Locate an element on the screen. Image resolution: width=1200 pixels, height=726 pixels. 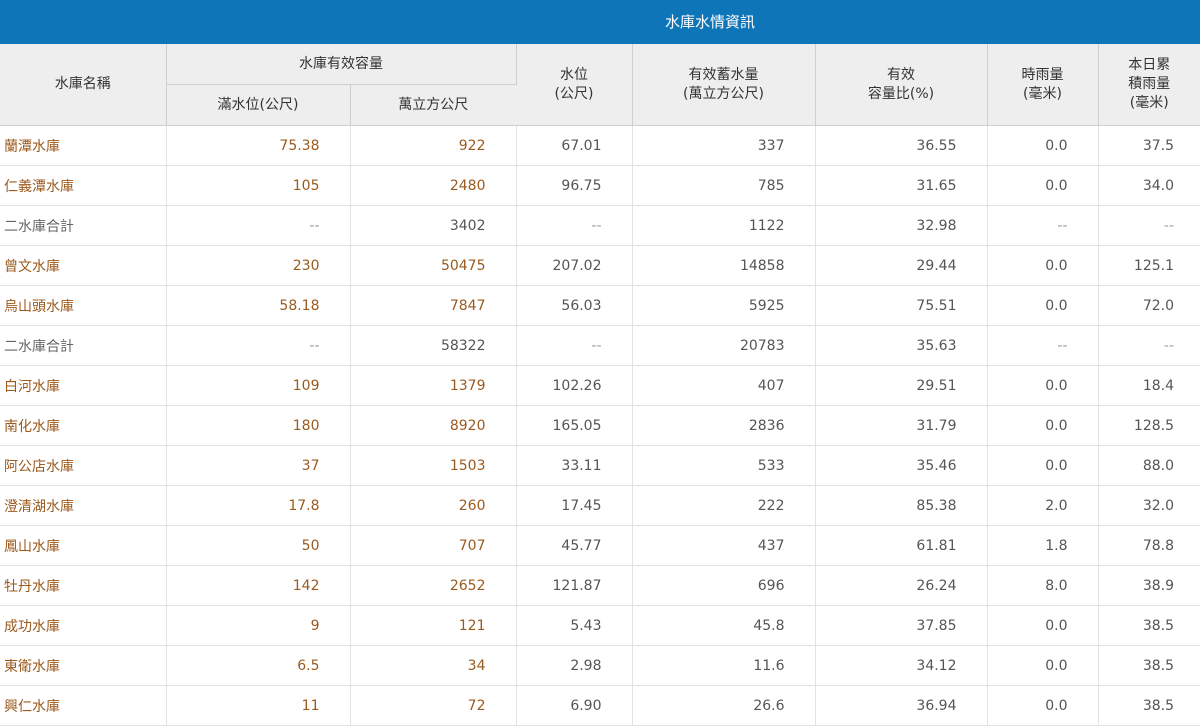
daily-rain-cell: 72.0 is located at coordinates (1149, 305).